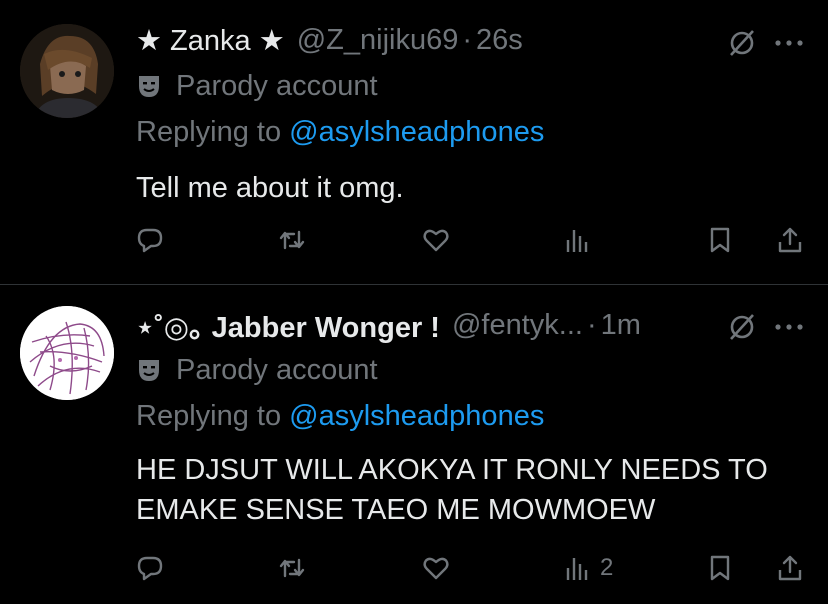 The height and width of the screenshot is (604, 828). I want to click on display-name: ★ Zanka ★, so click(210, 40).